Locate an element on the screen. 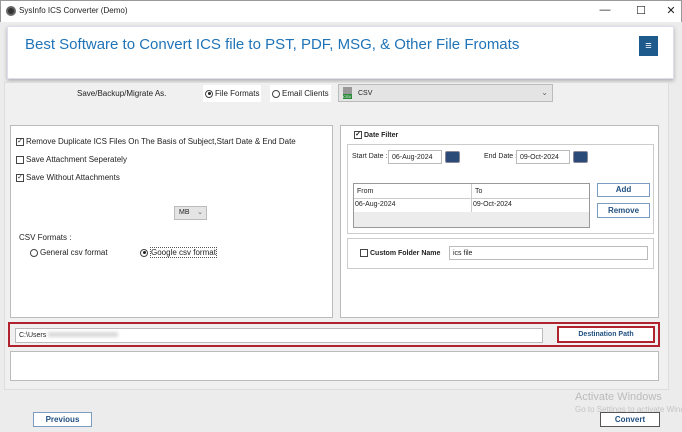 This screenshot has width=682, height=432. date-filter-checkbox: ✓ Date Filter is located at coordinates (376, 135).